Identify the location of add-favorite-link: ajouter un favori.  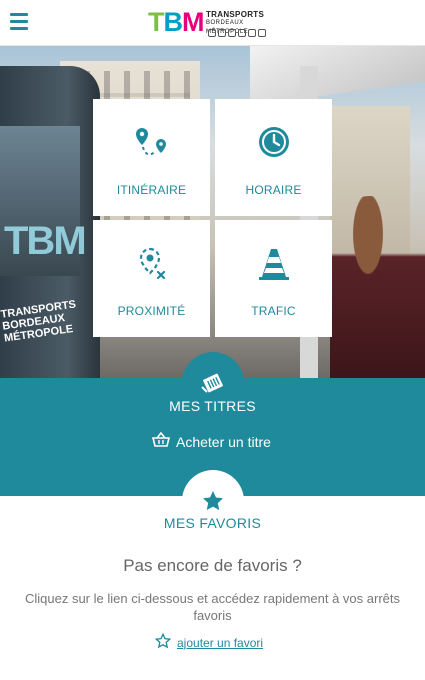
(209, 642).